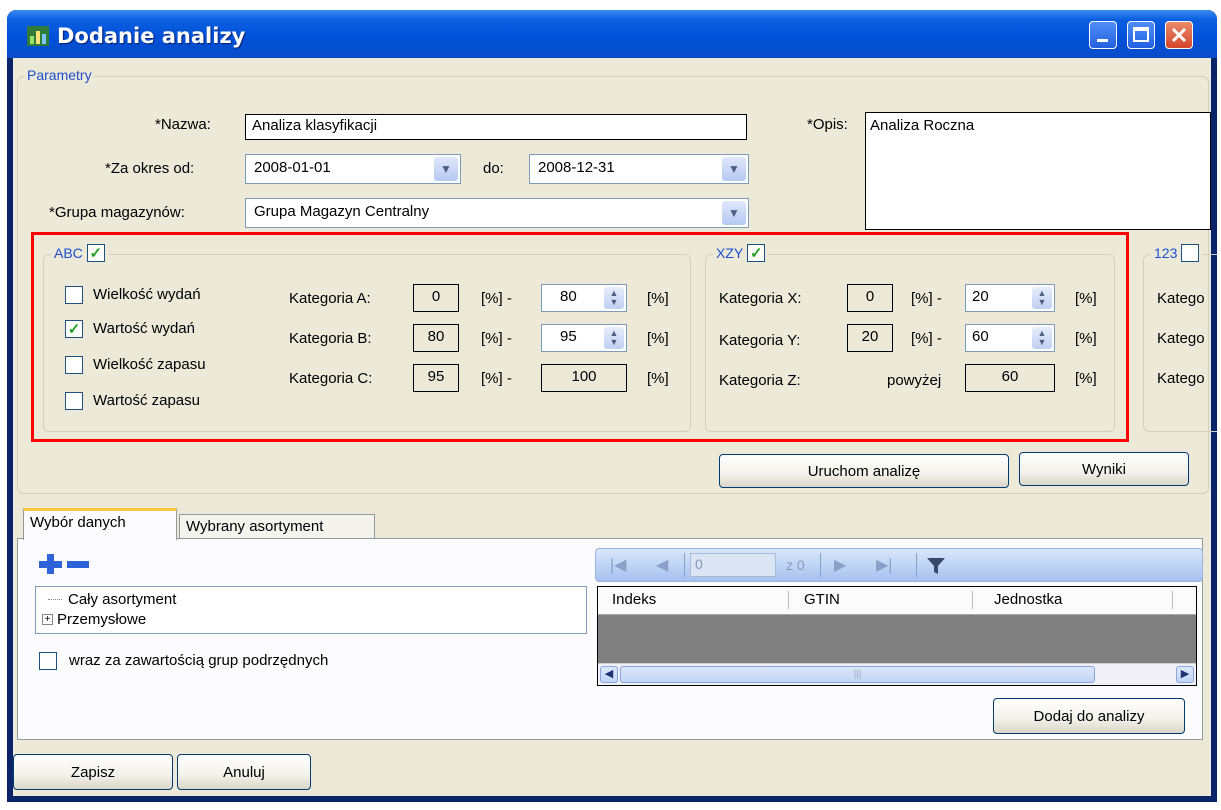 Image resolution: width=1221 pixels, height=810 pixels. I want to click on run-analysis-button: Uruchom analizę, so click(864, 471).